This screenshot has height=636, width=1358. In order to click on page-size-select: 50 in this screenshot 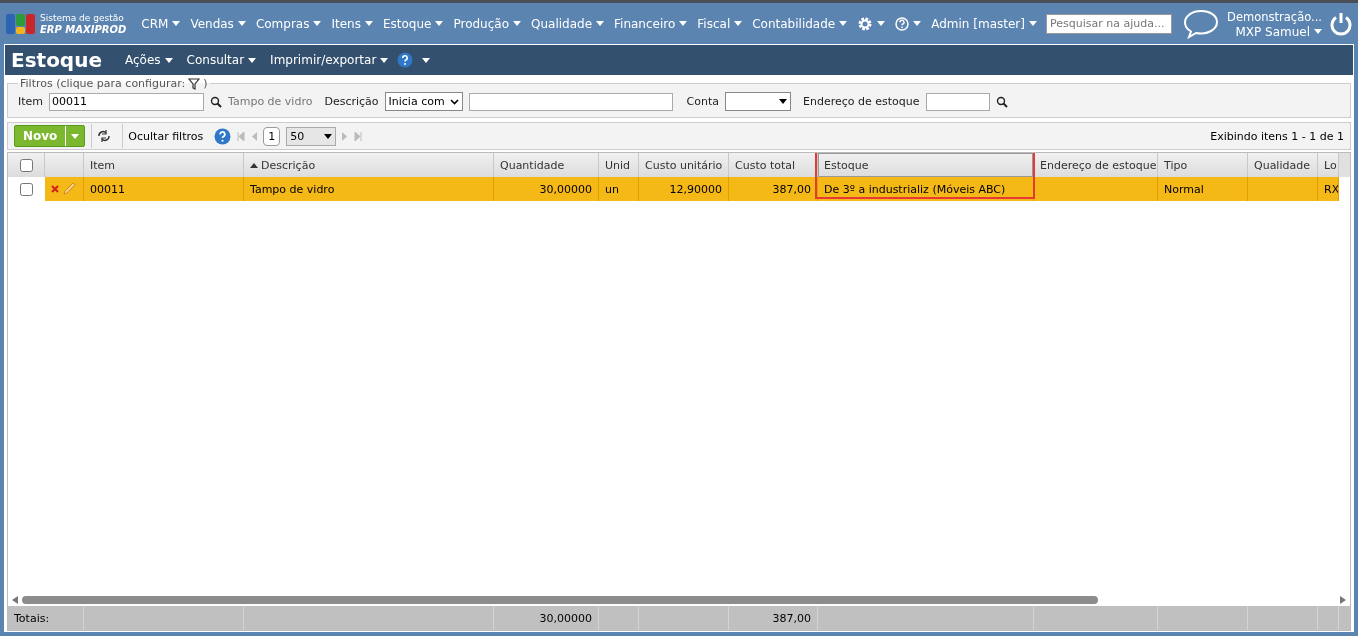, I will do `click(311, 136)`.